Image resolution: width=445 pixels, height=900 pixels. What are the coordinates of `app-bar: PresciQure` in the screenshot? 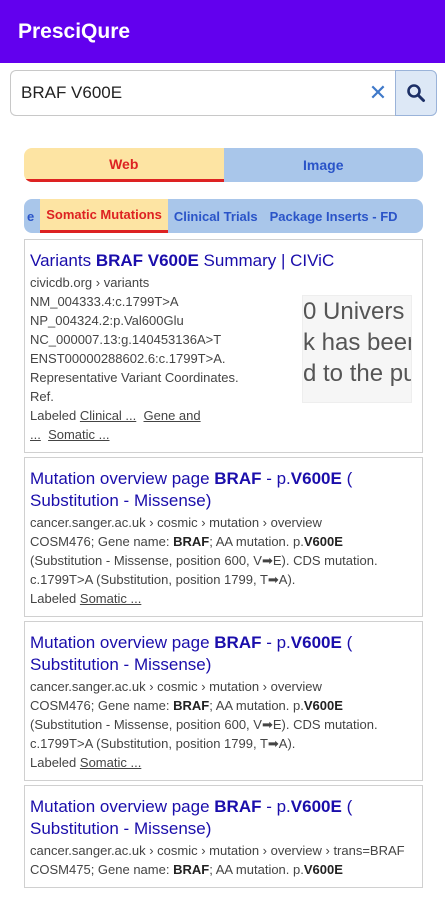 It's located at (222, 31).